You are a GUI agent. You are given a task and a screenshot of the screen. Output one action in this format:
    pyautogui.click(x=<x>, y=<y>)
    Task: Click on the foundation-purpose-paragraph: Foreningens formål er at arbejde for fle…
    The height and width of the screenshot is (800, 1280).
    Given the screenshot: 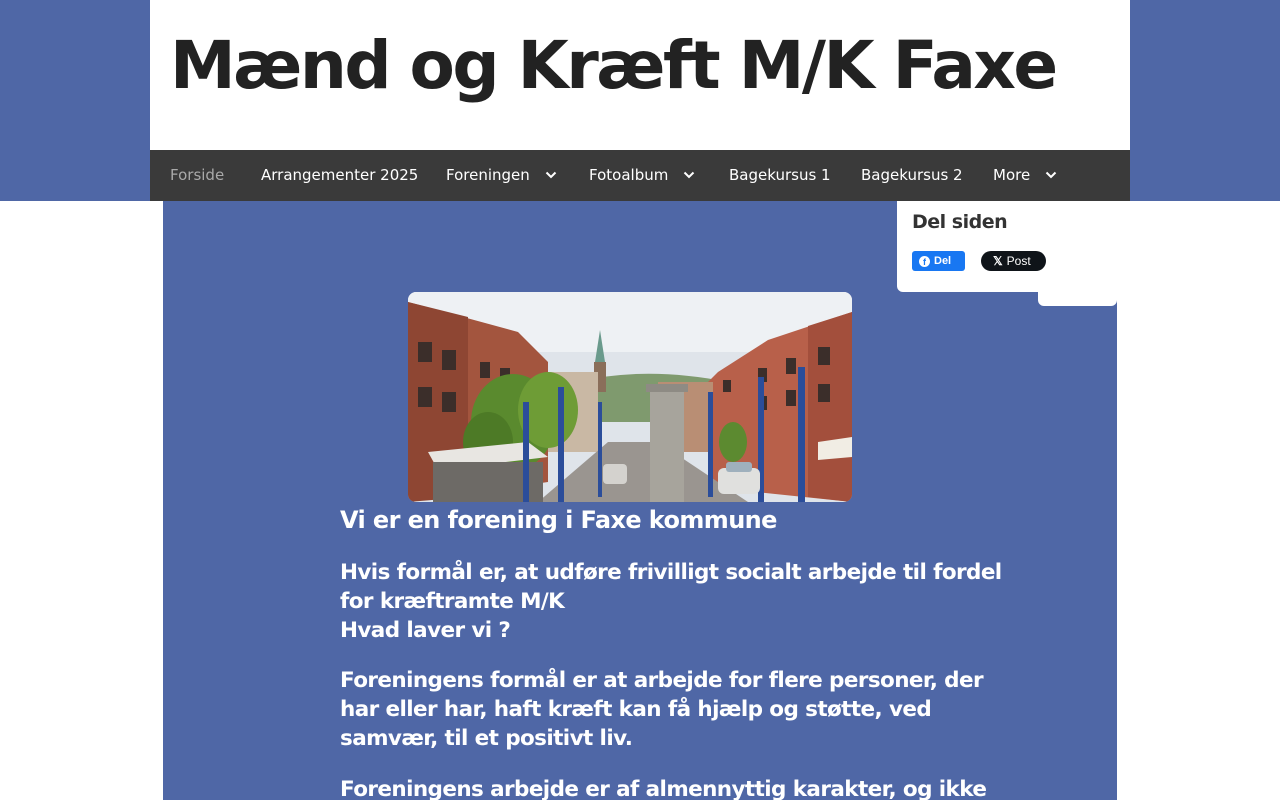 What is the action you would take?
    pyautogui.click(x=662, y=709)
    